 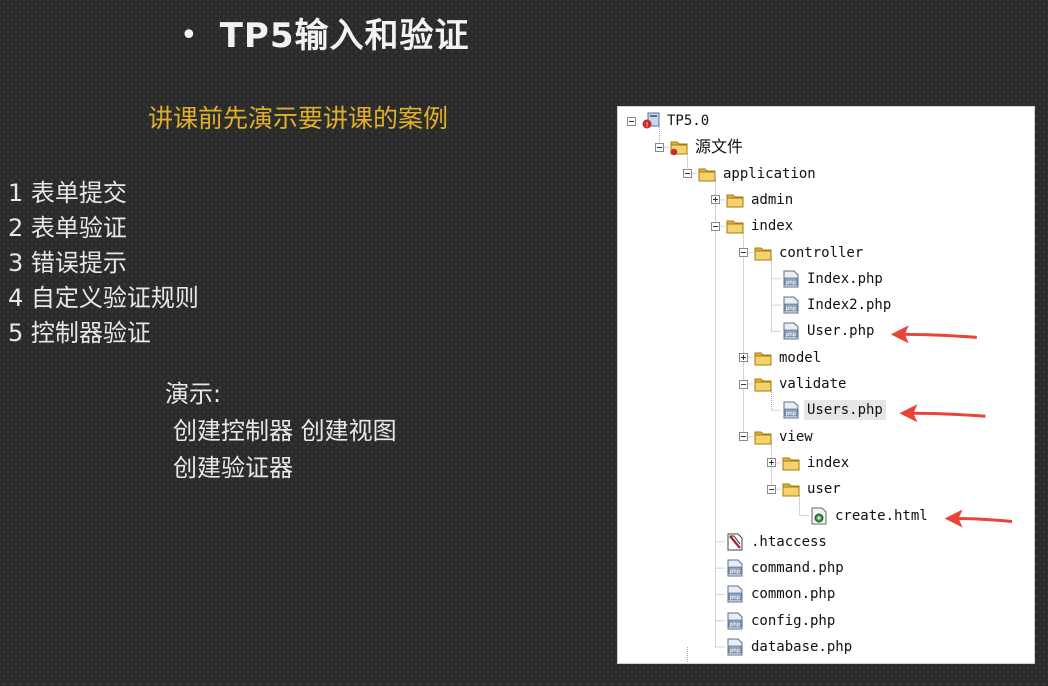 I want to click on topic-item: 3 错误提示, so click(x=67, y=263).